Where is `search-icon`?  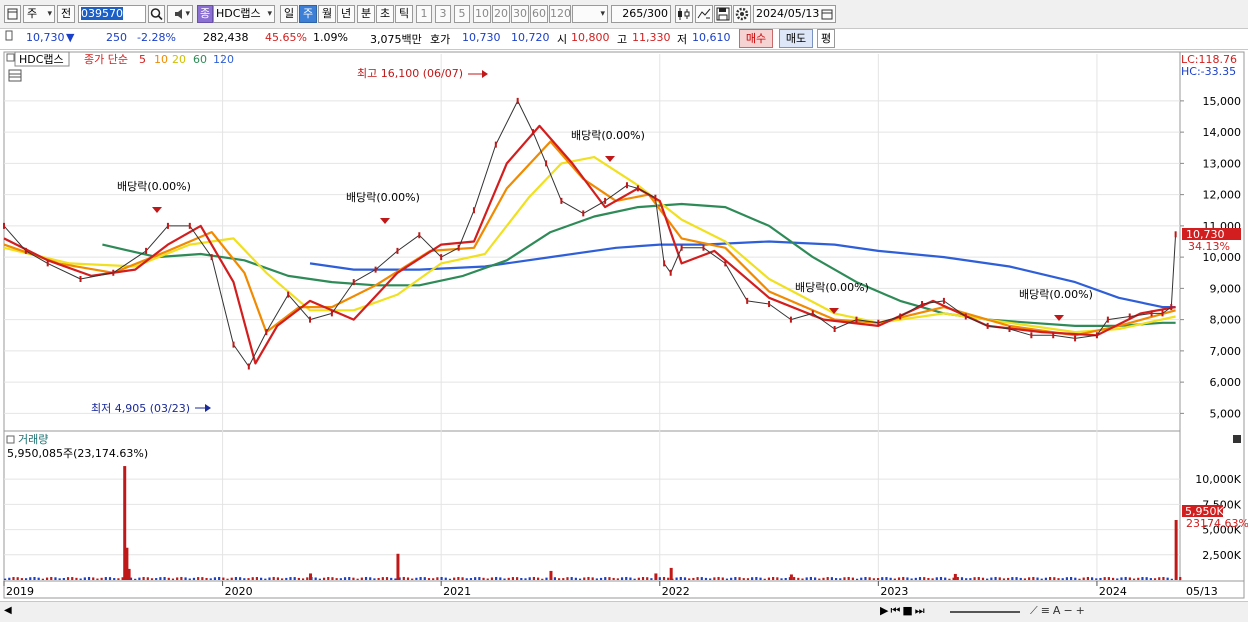
search-icon is located at coordinates (156, 14).